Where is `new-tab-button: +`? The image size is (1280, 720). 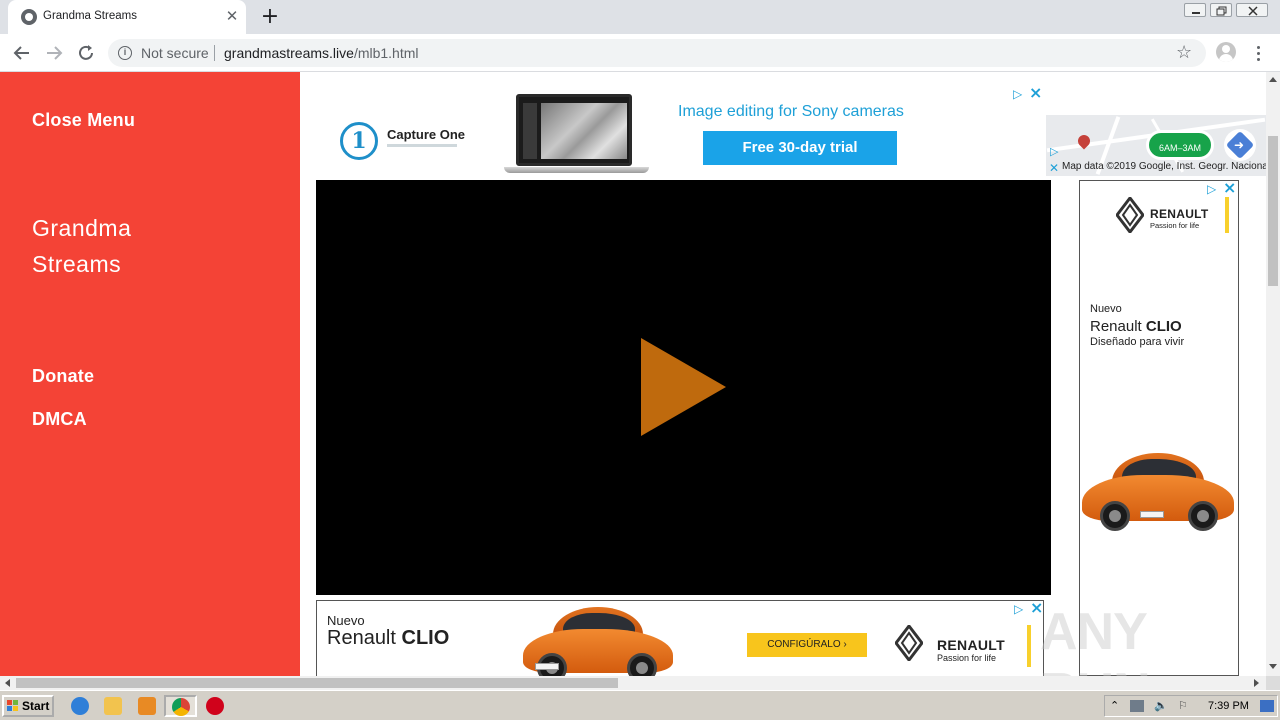
new-tab-button: + is located at coordinates (270, 17).